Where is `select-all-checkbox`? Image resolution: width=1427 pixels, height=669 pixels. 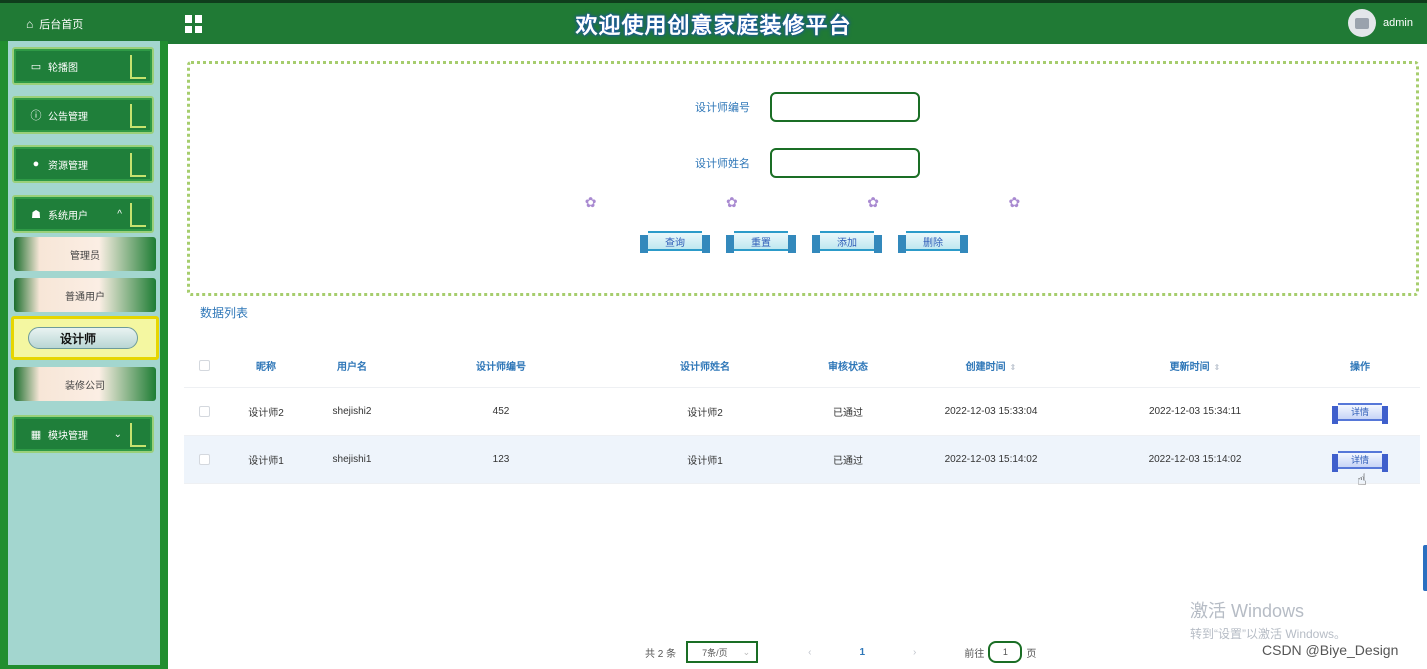 select-all-checkbox is located at coordinates (204, 365).